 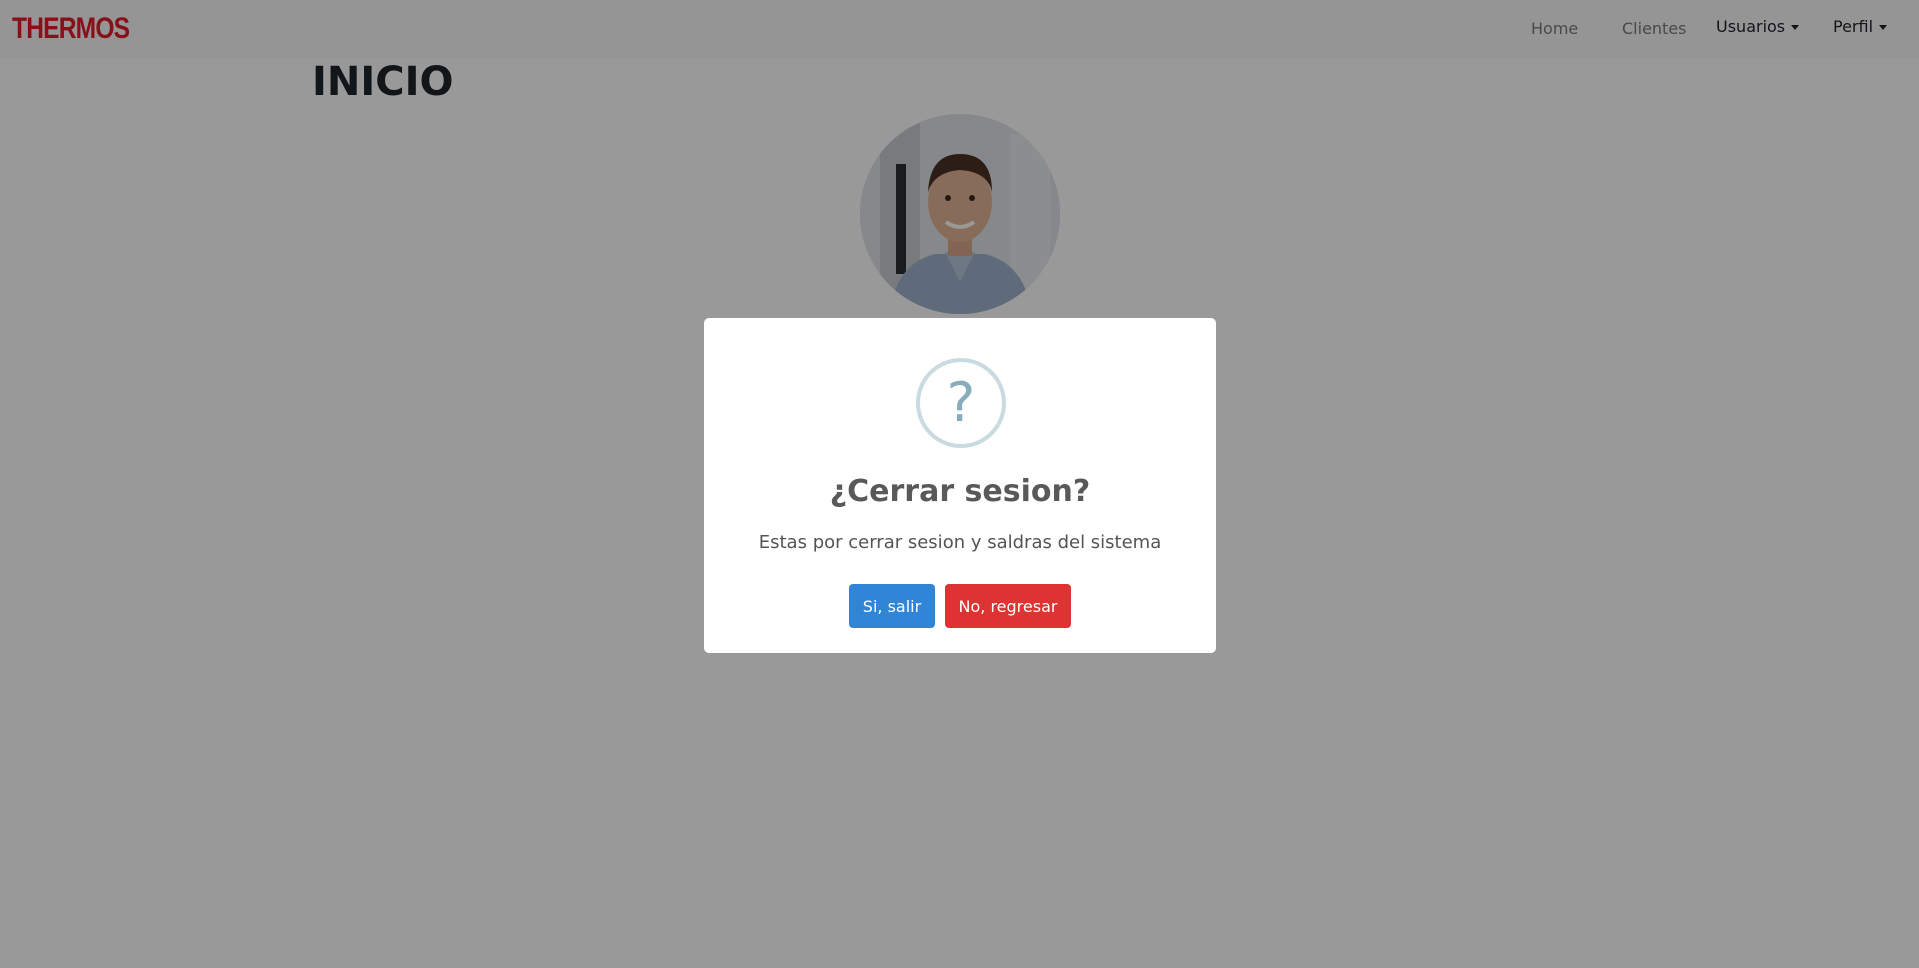 I want to click on question-icon: ?, so click(x=961, y=403).